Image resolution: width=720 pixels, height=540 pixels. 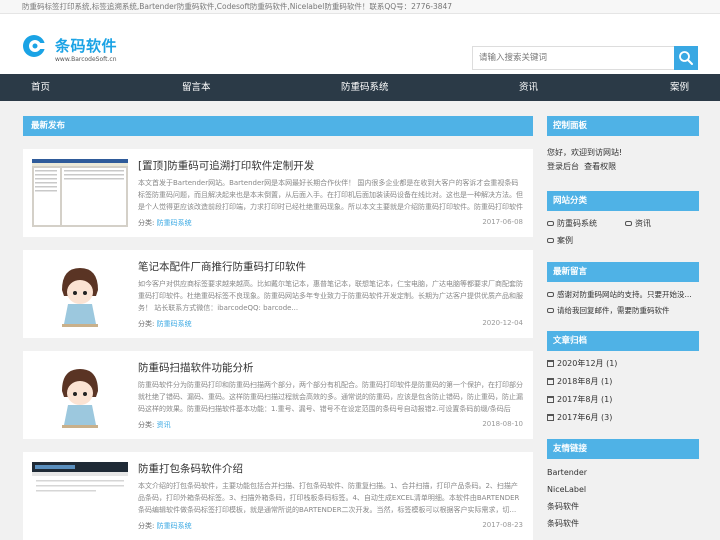 I want to click on logo-name: 条码软件, so click(x=86, y=46).